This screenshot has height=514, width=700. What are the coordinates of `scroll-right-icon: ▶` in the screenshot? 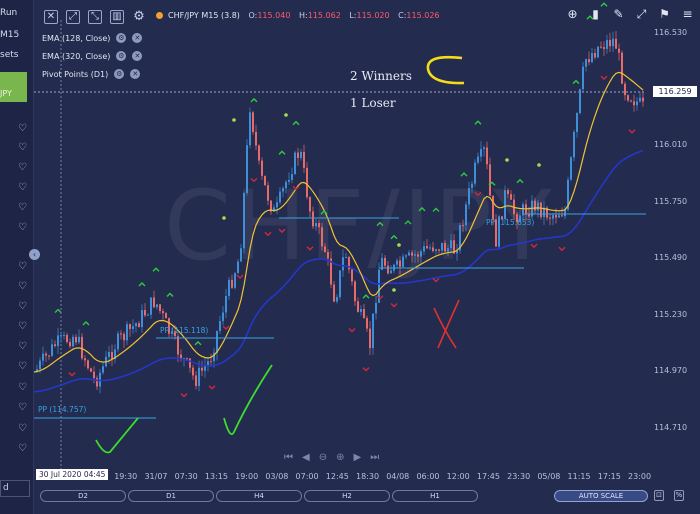 It's located at (357, 457).